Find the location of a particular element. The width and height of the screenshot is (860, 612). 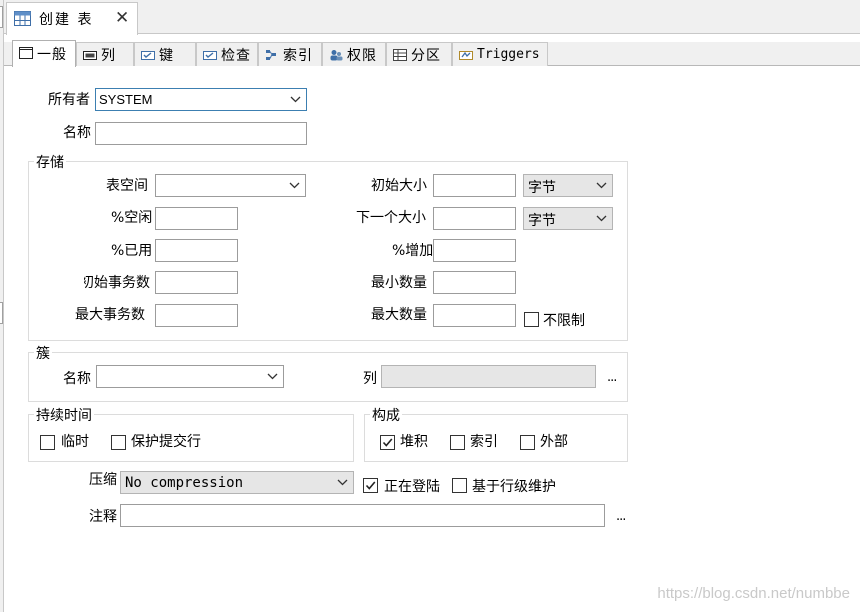

tab-label: 键 is located at coordinates (166, 56).